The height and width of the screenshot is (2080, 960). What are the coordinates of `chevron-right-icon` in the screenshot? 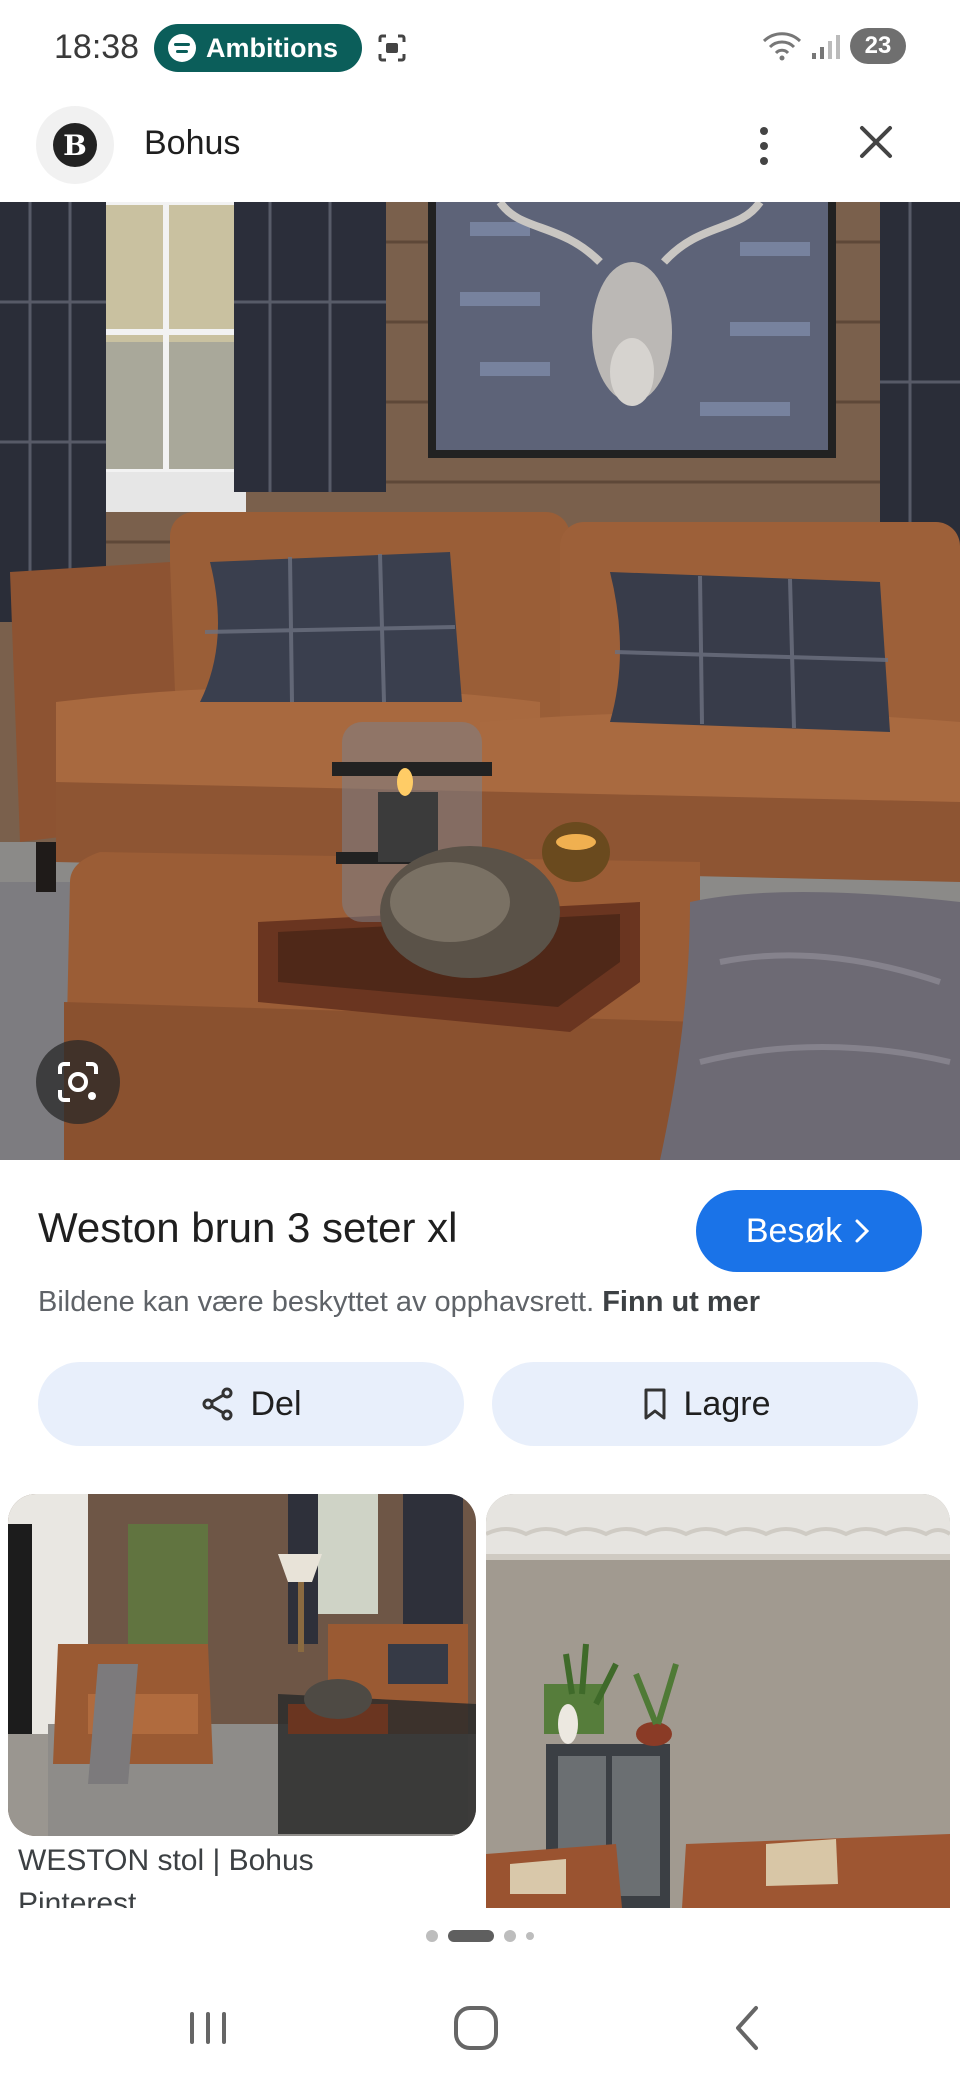 It's located at (862, 1231).